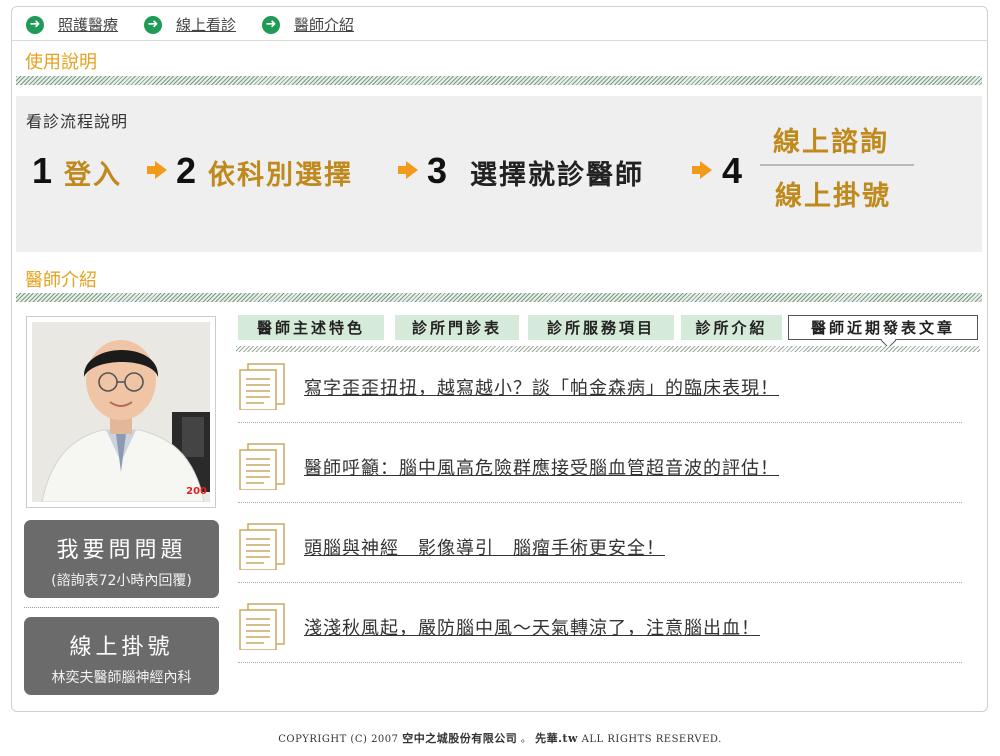  I want to click on doctor-photo: 200, so click(121, 412).